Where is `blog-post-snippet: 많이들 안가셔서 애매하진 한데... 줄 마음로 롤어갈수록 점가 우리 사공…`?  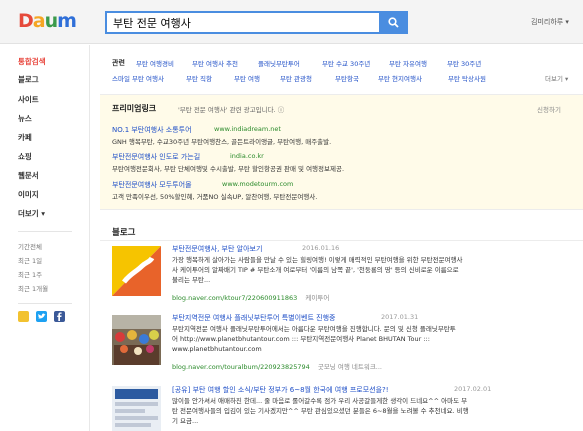 blog-post-snippet: 많이들 안가셔서 애매하진 한데... 줄 마음로 롤어갈수록 점가 우리 사공… is located at coordinates (320, 401).